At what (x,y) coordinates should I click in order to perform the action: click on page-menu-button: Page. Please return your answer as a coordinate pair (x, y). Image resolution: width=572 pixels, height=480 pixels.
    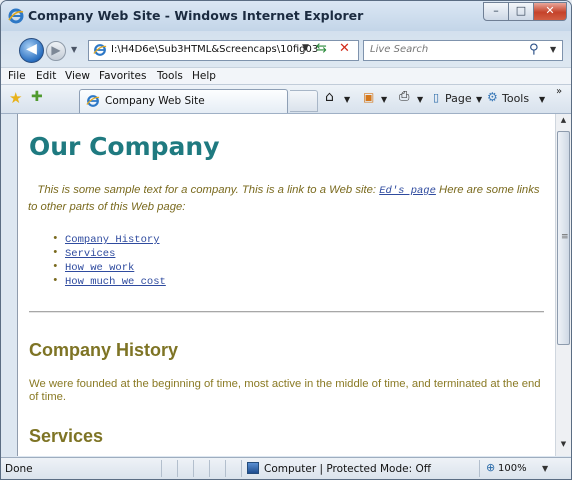
    Looking at the image, I should click on (458, 98).